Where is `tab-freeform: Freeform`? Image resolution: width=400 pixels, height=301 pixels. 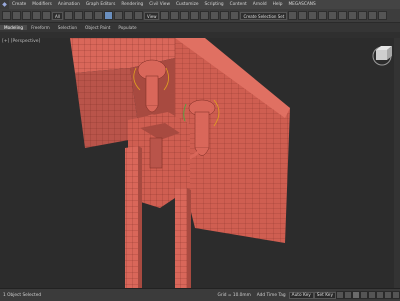
tab-freeform: Freeform is located at coordinates (40, 27).